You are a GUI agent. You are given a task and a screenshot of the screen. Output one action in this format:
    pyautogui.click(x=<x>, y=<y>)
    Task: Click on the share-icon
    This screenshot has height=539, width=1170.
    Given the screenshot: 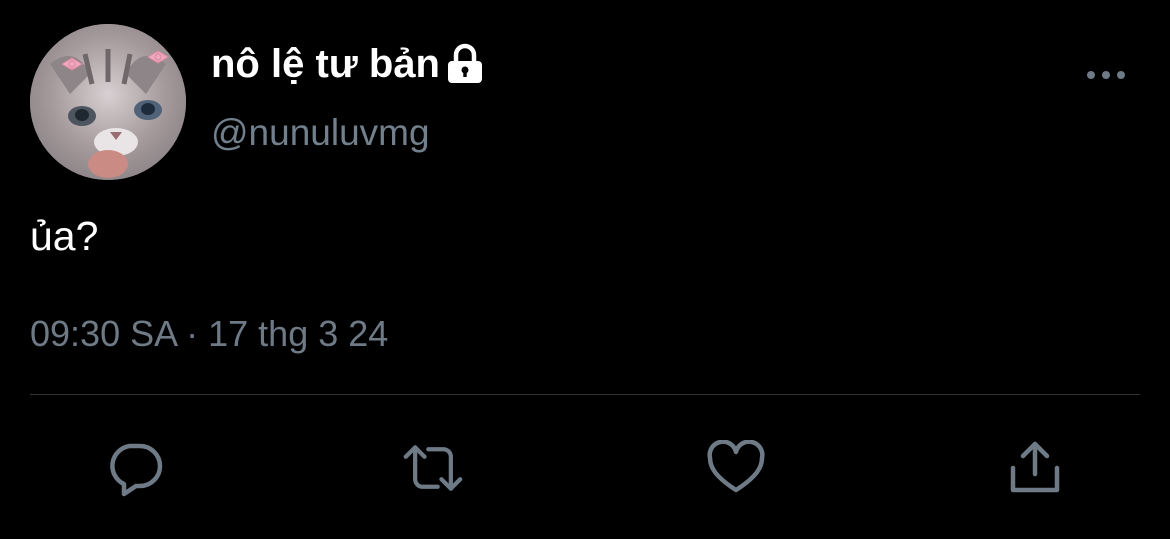 What is the action you would take?
    pyautogui.click(x=1035, y=467)
    